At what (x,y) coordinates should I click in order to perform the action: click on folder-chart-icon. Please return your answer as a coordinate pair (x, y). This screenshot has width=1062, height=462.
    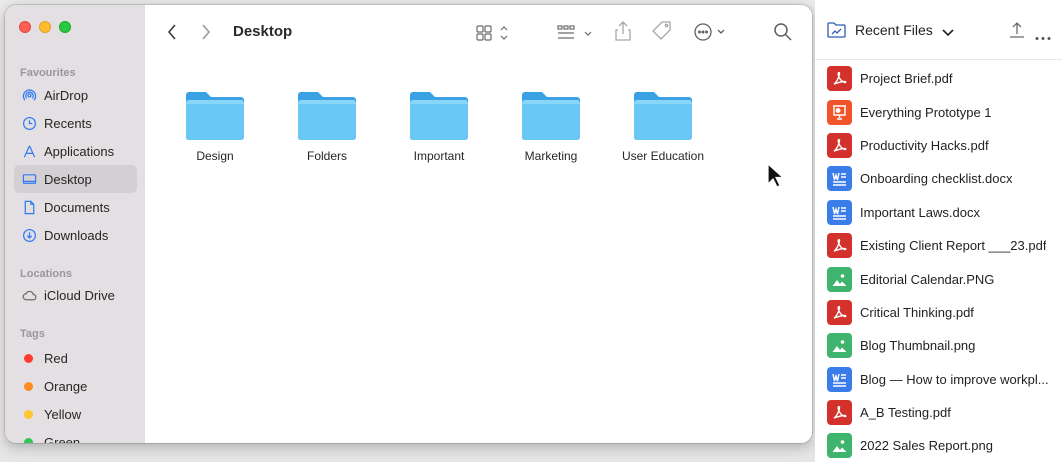
    Looking at the image, I should click on (837, 32).